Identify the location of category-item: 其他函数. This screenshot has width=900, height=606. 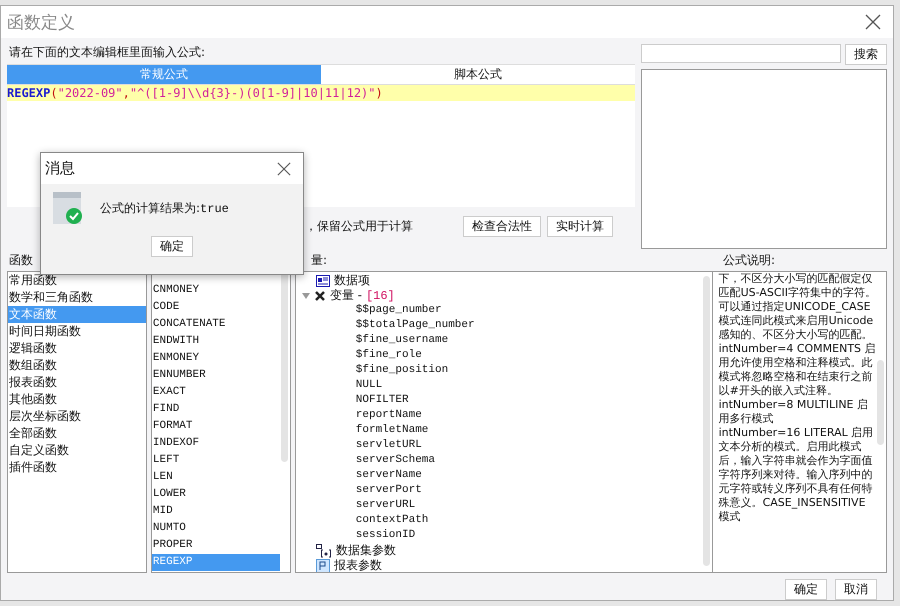
(77, 399).